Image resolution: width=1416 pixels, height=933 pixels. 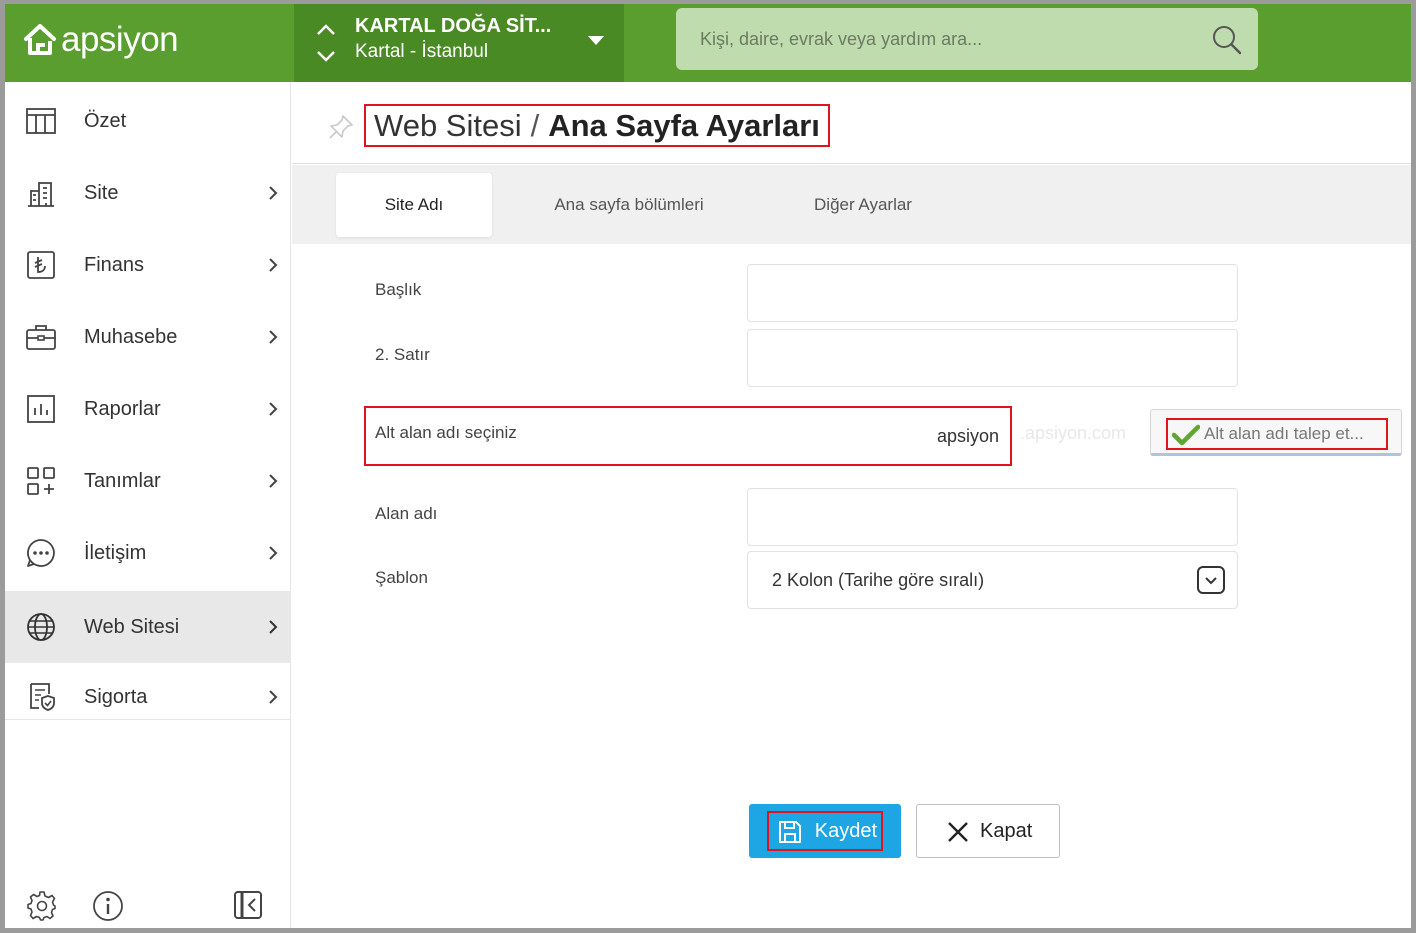 What do you see at coordinates (446, 432) in the screenshot?
I see `subdomain-label: Alt alan adı seçiniz` at bounding box center [446, 432].